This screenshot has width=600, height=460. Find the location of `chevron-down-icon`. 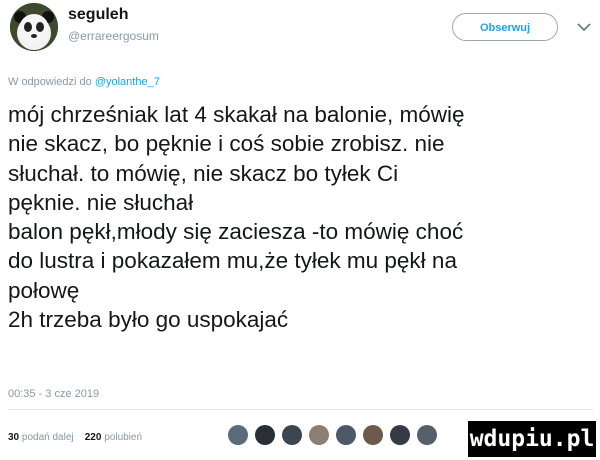

chevron-down-icon is located at coordinates (584, 27).